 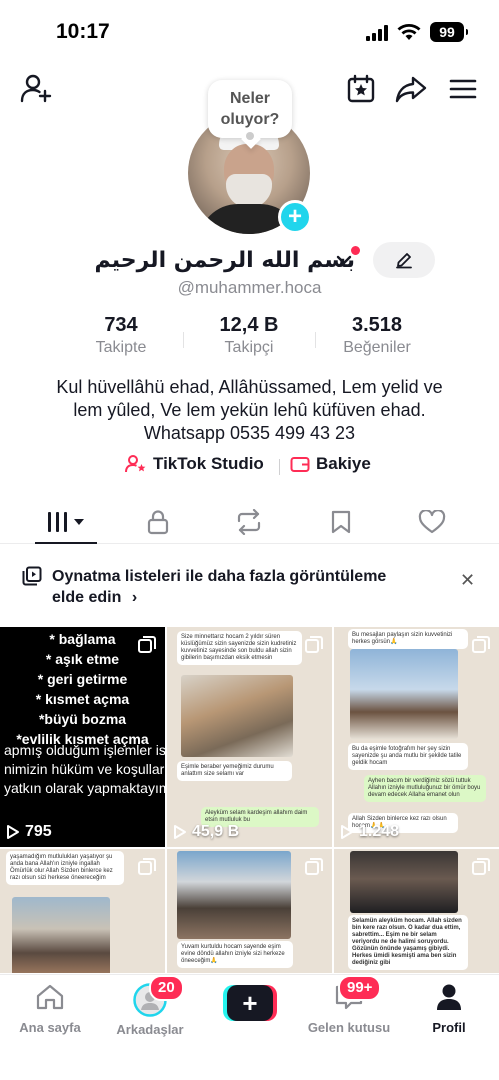 I want to click on inbox-badge: 99+, so click(x=360, y=988).